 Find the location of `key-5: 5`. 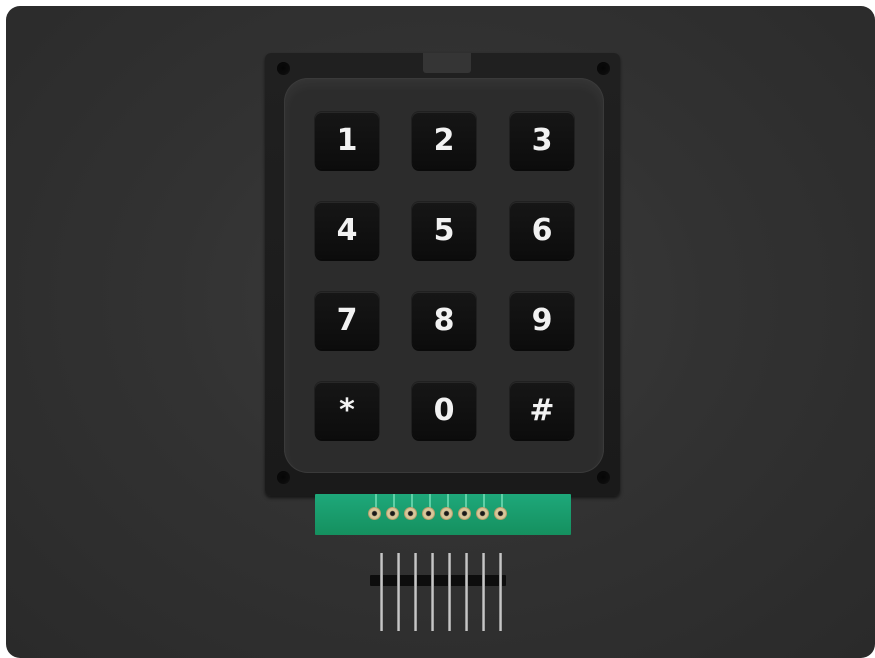

key-5: 5 is located at coordinates (444, 230).